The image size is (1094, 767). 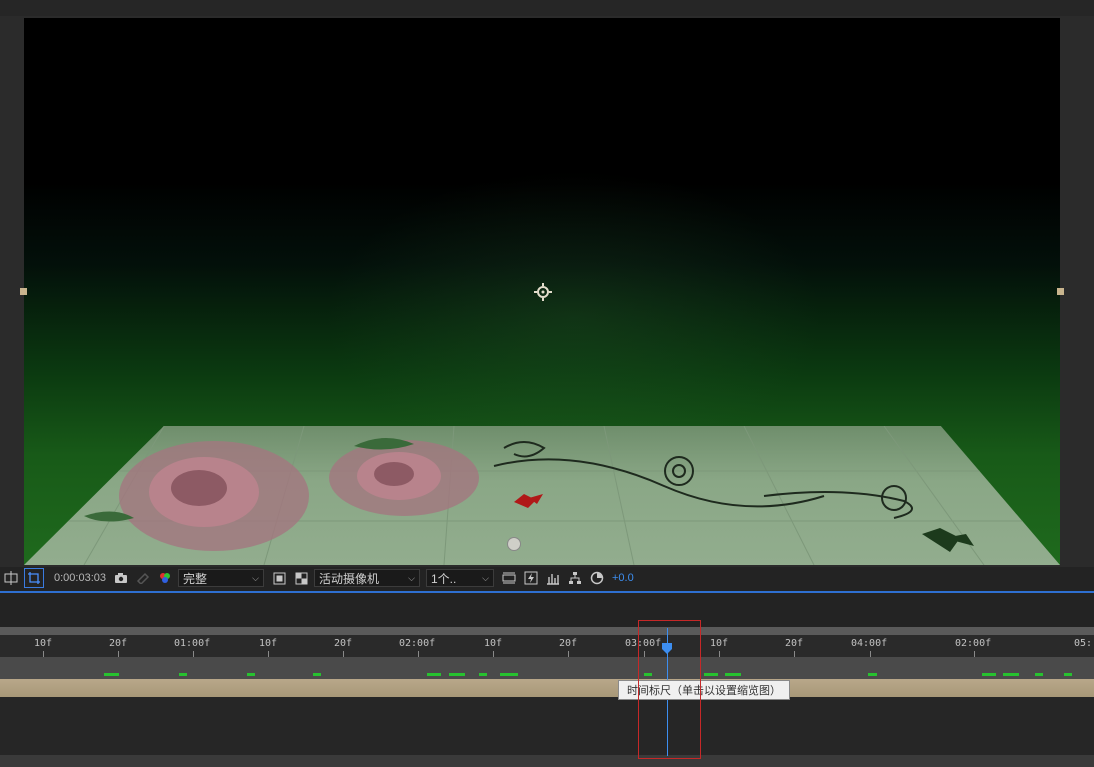 What do you see at coordinates (514, 544) in the screenshot?
I see `camera-point-of-interest` at bounding box center [514, 544].